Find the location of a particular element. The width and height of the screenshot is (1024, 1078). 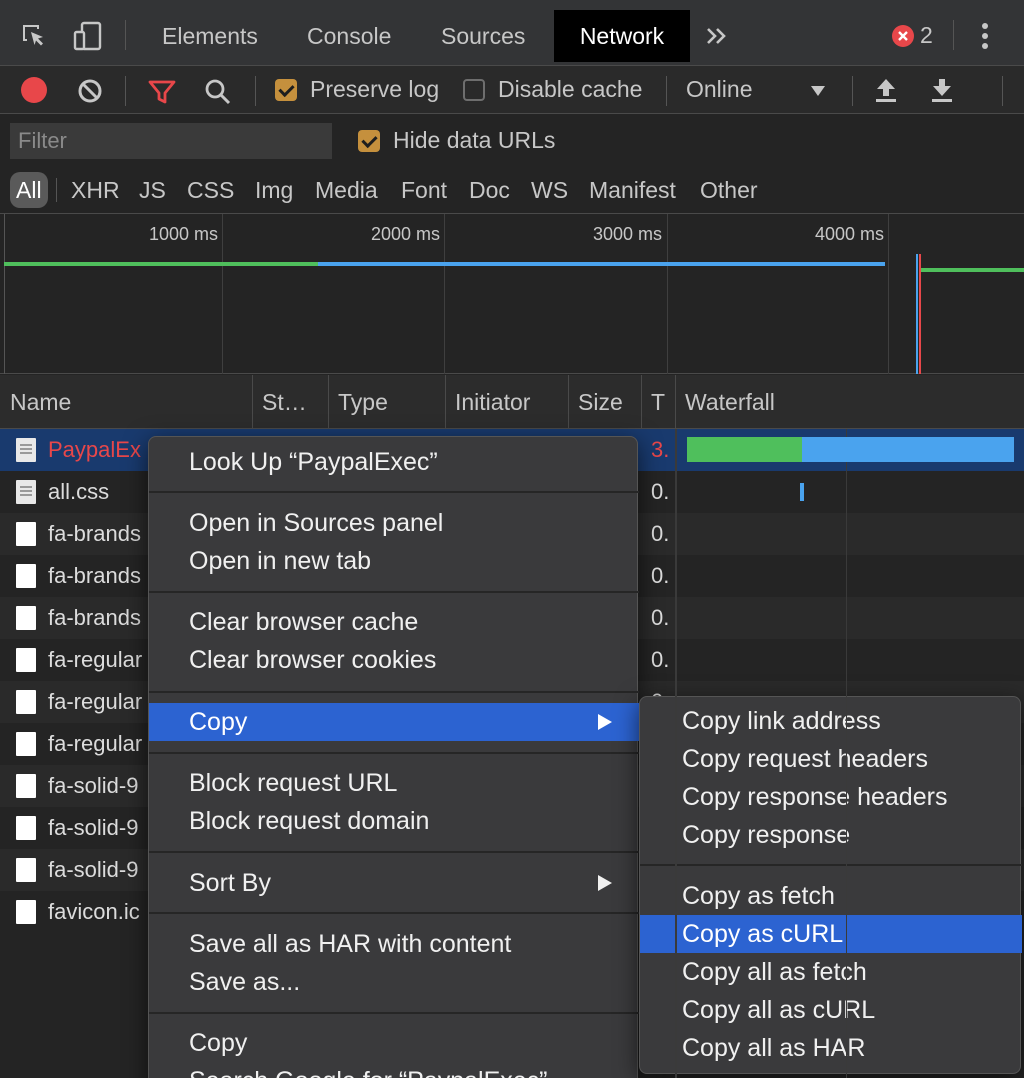

record-icon is located at coordinates (34, 90).